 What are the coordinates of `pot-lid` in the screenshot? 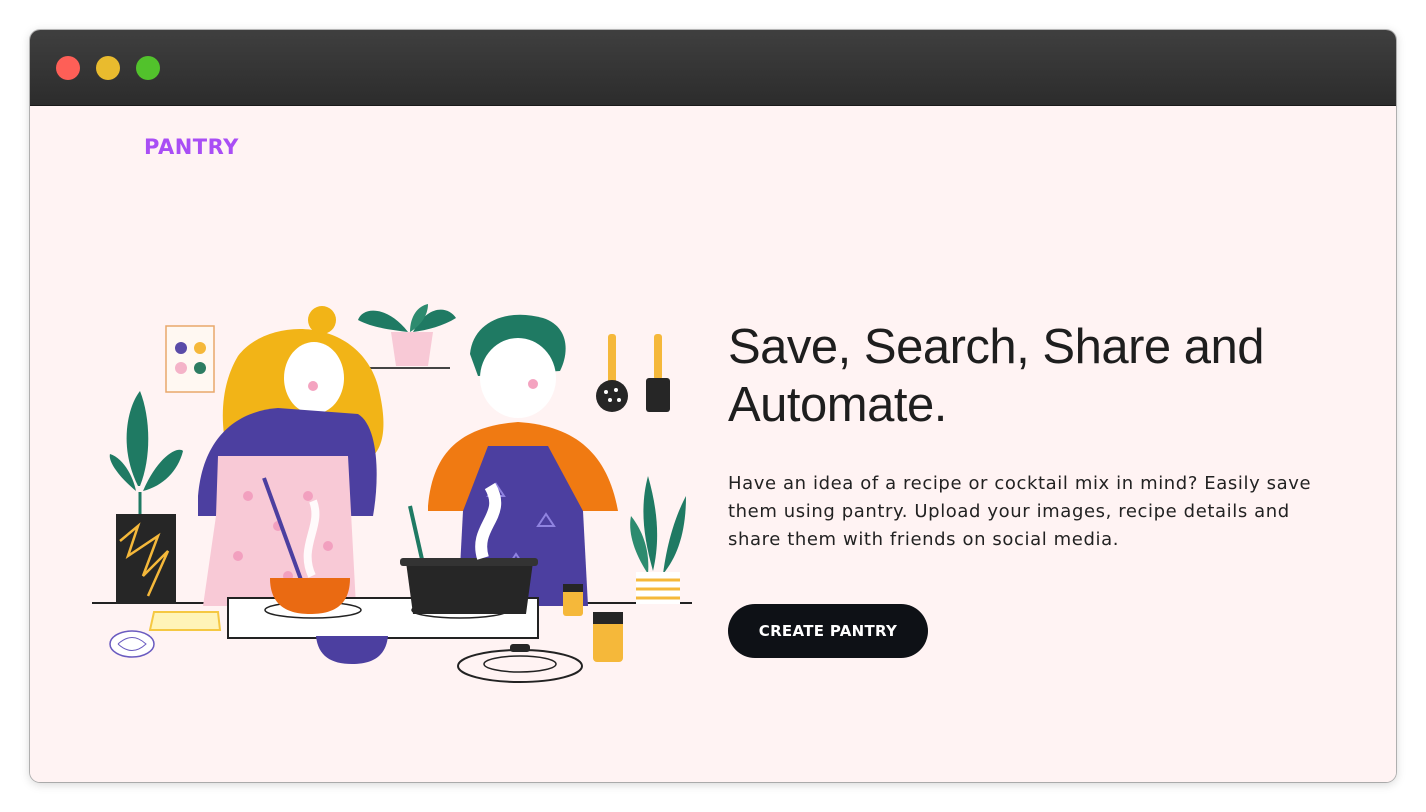 It's located at (520, 663).